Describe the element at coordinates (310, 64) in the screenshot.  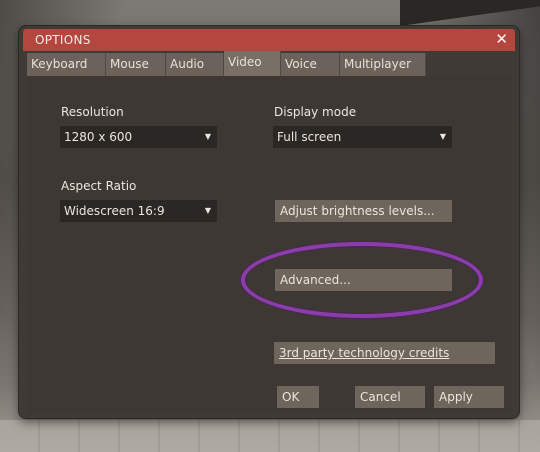
I see `tab-voice: Voice` at that location.